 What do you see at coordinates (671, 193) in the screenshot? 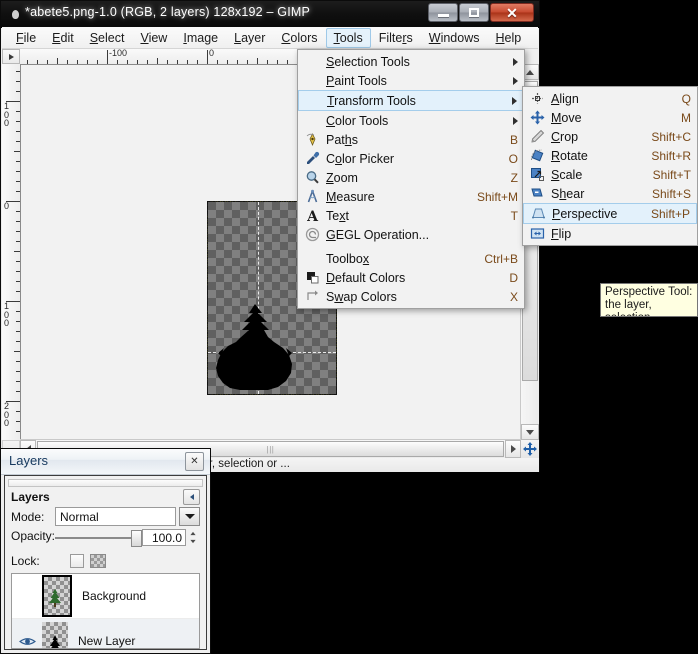
I see `submenu-item-accel: Shift+S` at bounding box center [671, 193].